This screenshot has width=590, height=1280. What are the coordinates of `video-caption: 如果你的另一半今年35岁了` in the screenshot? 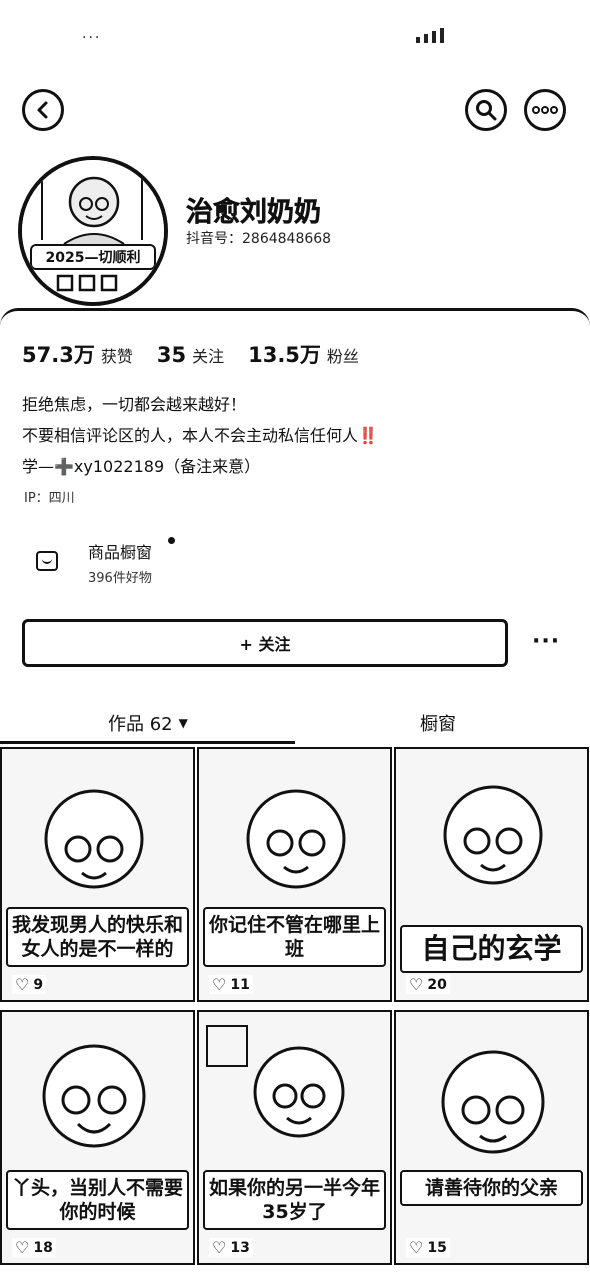 It's located at (294, 1200).